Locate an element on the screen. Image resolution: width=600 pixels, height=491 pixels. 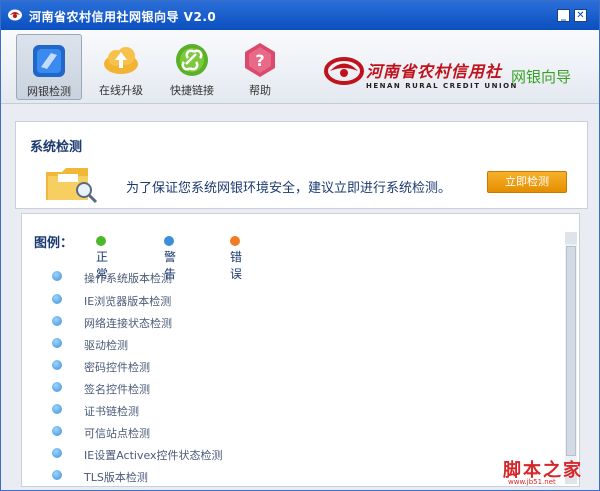
tool-network-check: 网银检测 is located at coordinates (49, 67).